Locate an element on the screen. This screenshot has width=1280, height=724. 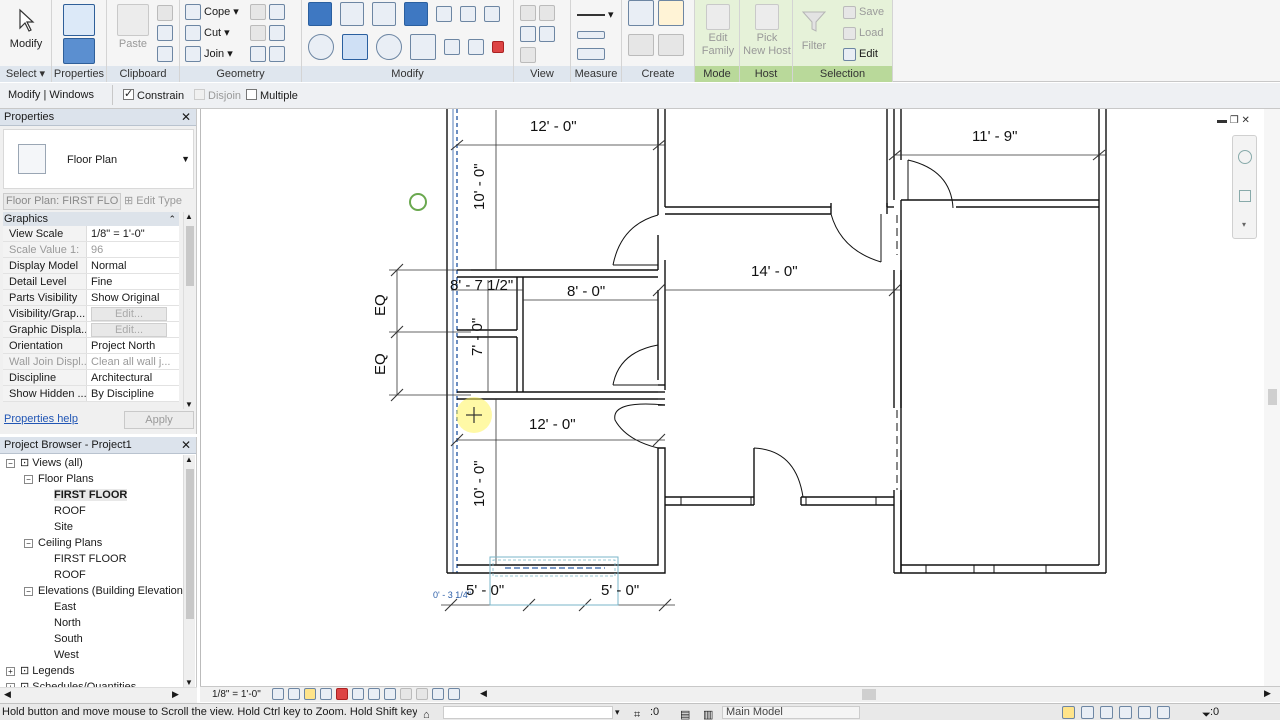
canvas-vscroll-thumb is located at coordinates (1272, 397).